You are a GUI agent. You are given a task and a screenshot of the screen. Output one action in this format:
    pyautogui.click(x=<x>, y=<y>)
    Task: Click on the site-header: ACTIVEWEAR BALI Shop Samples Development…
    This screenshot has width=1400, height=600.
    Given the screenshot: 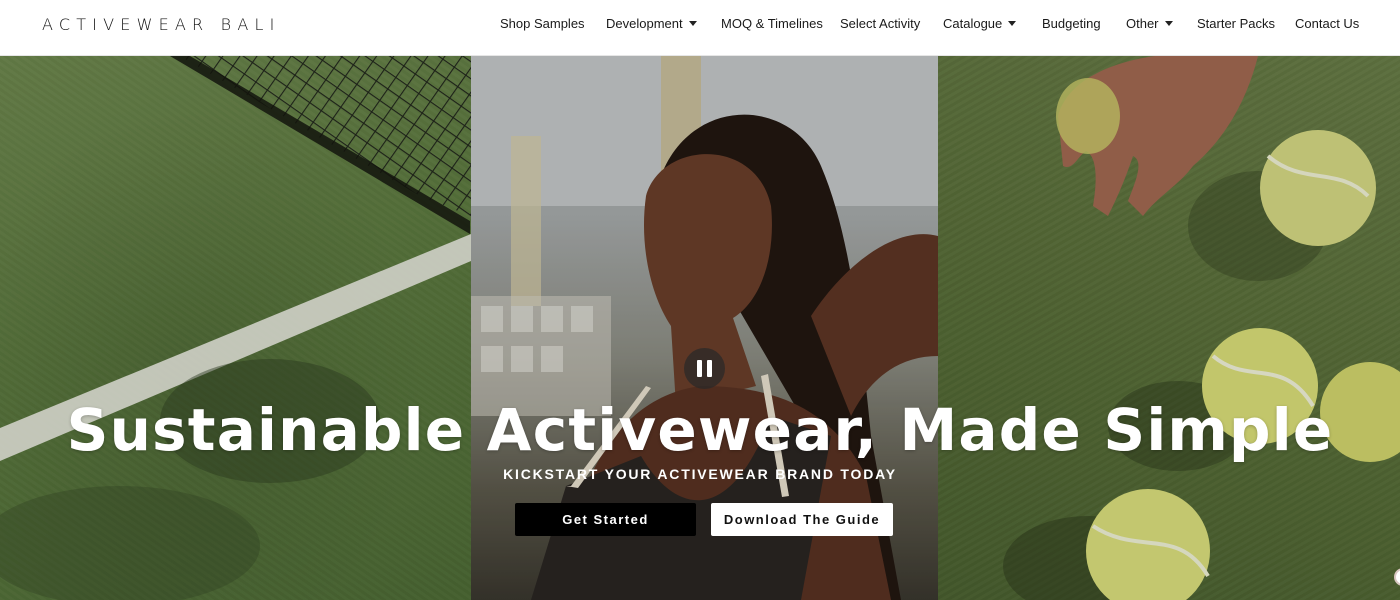 What is the action you would take?
    pyautogui.click(x=700, y=28)
    